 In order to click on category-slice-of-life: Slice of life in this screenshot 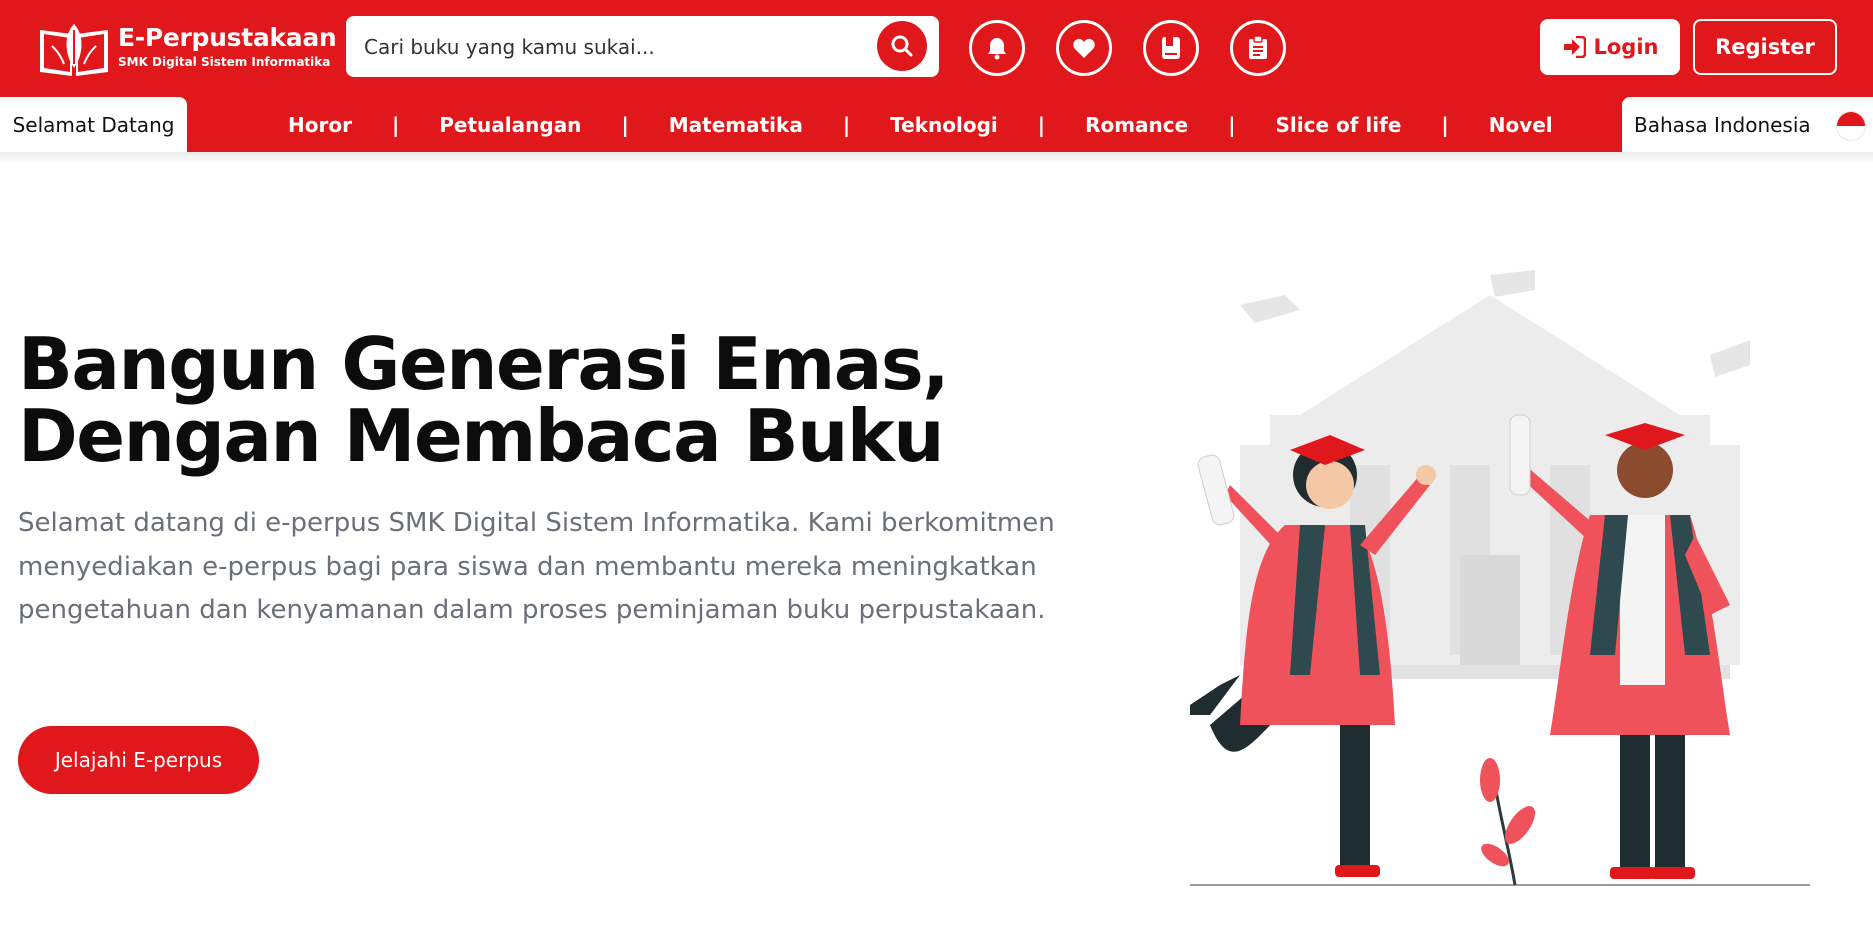, I will do `click(1339, 125)`.